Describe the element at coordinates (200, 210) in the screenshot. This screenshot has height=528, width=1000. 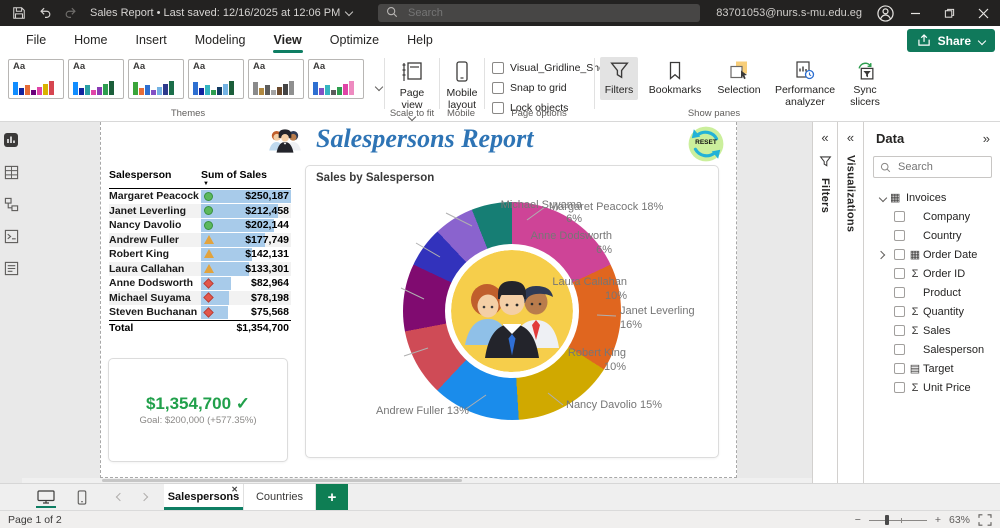
I see `table-row: Janet Leverling $212,458` at that location.